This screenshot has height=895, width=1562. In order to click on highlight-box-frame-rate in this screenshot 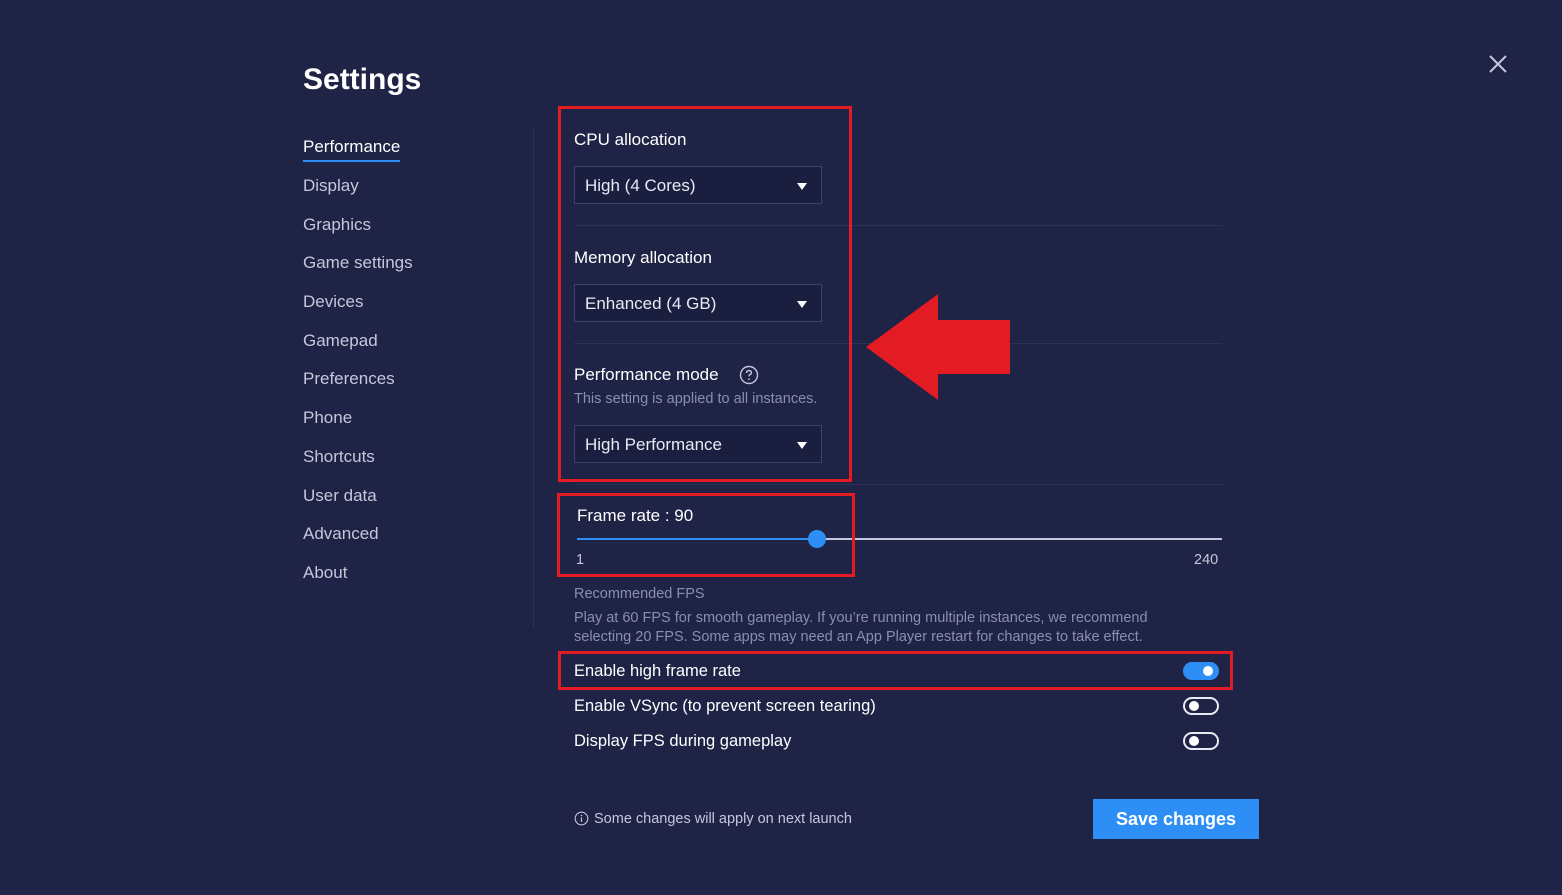, I will do `click(706, 535)`.